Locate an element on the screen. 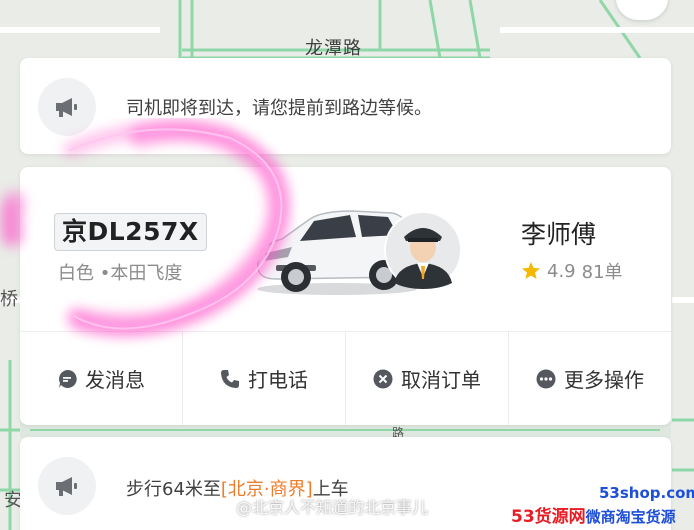 The height and width of the screenshot is (530, 694). more-actions-button: 更多操作 is located at coordinates (590, 378).